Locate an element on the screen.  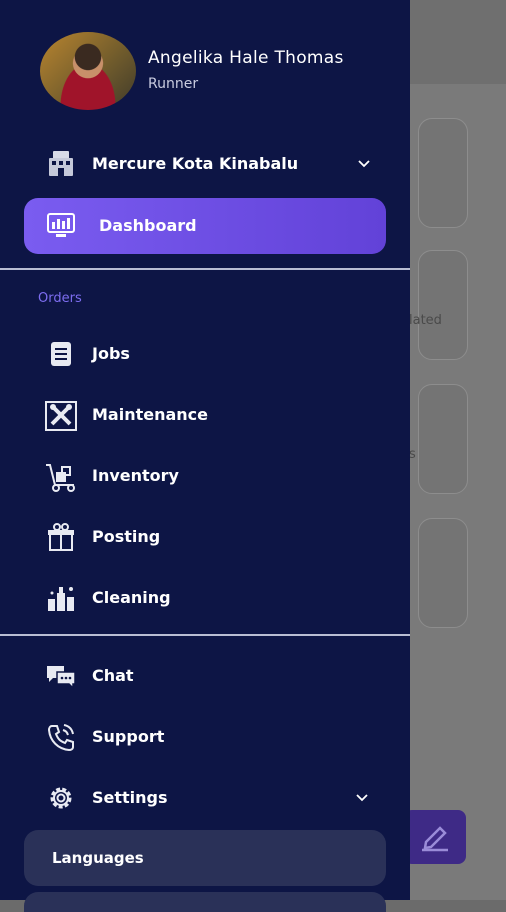
property-selector: Mercure Kota Kinabalu is located at coordinates (216, 165).